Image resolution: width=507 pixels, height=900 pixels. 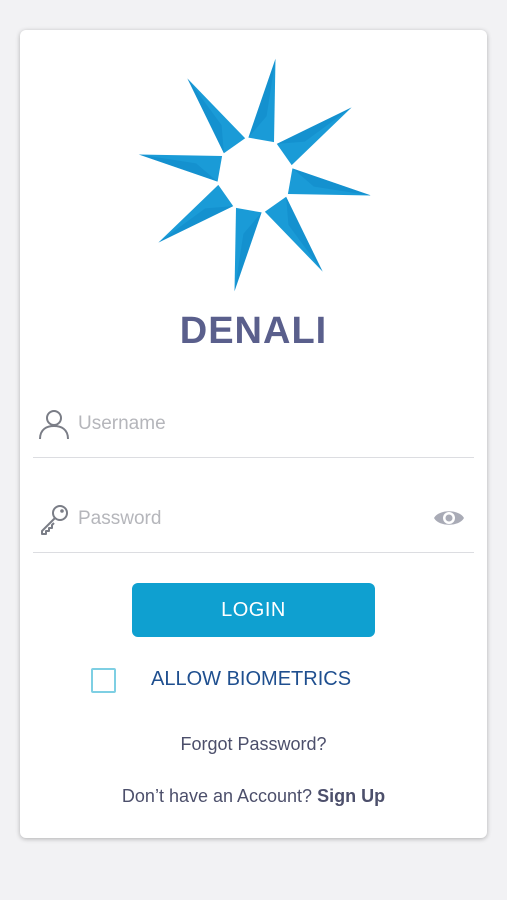 I want to click on username-input, so click(x=248, y=424).